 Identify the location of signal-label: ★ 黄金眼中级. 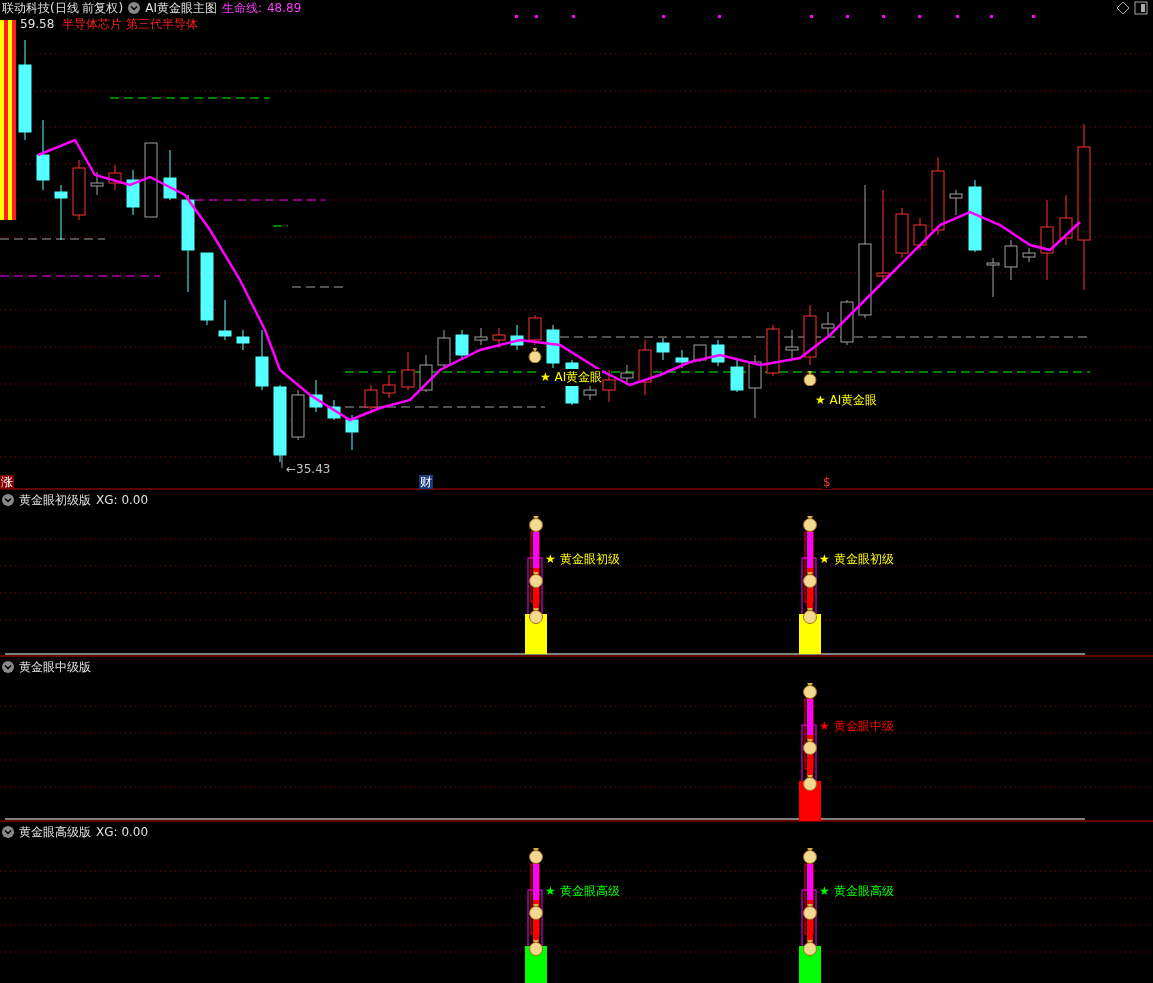
(856, 726).